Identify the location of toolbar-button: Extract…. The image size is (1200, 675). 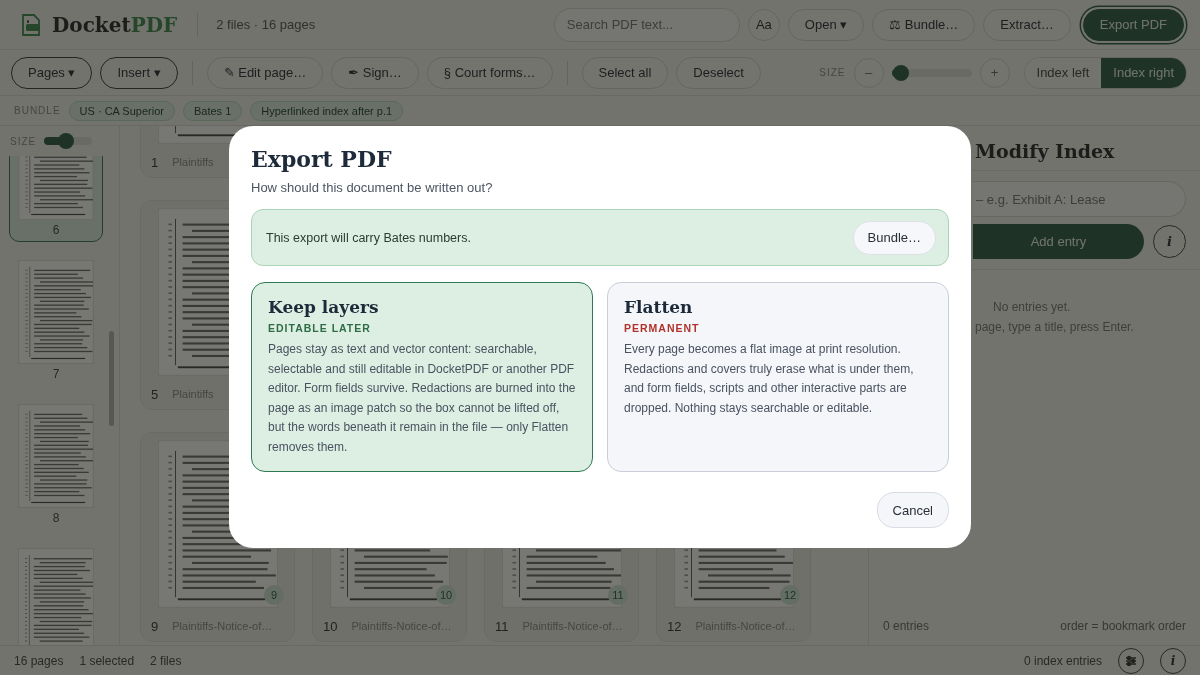
(1027, 24).